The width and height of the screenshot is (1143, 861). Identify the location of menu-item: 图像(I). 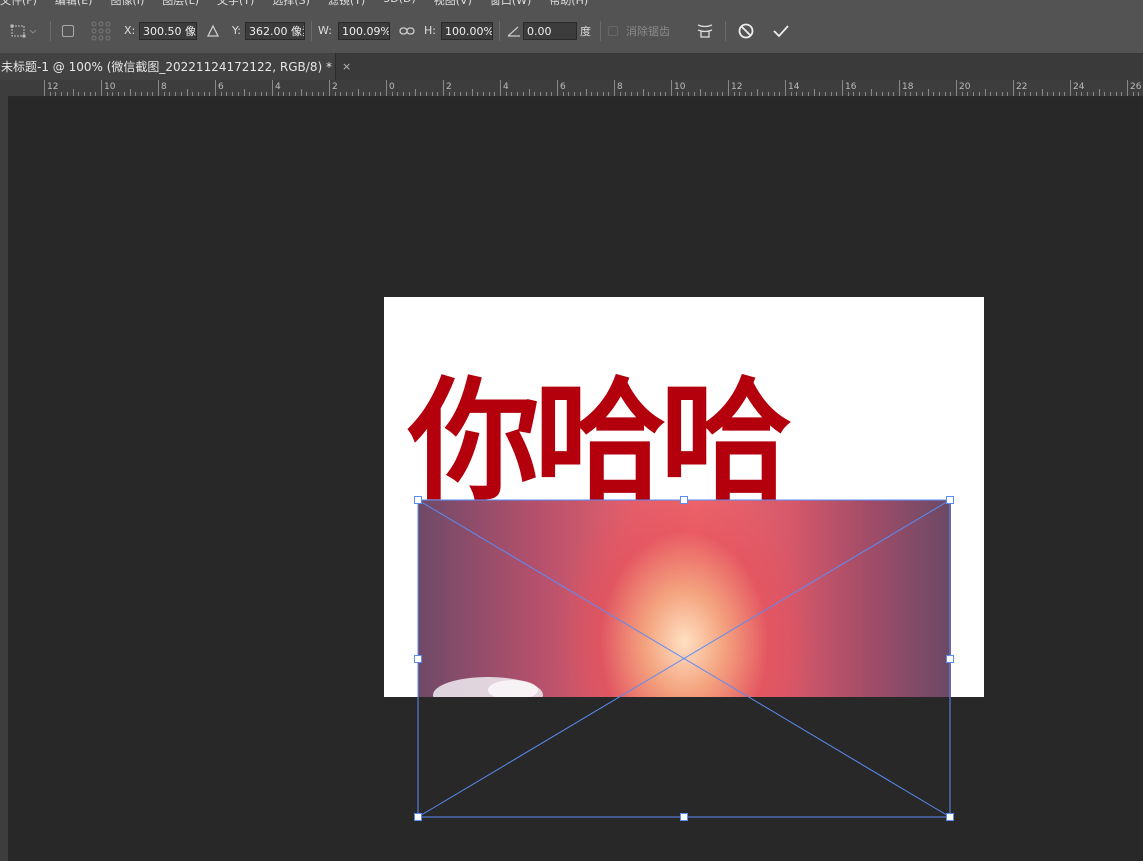
(127, 4).